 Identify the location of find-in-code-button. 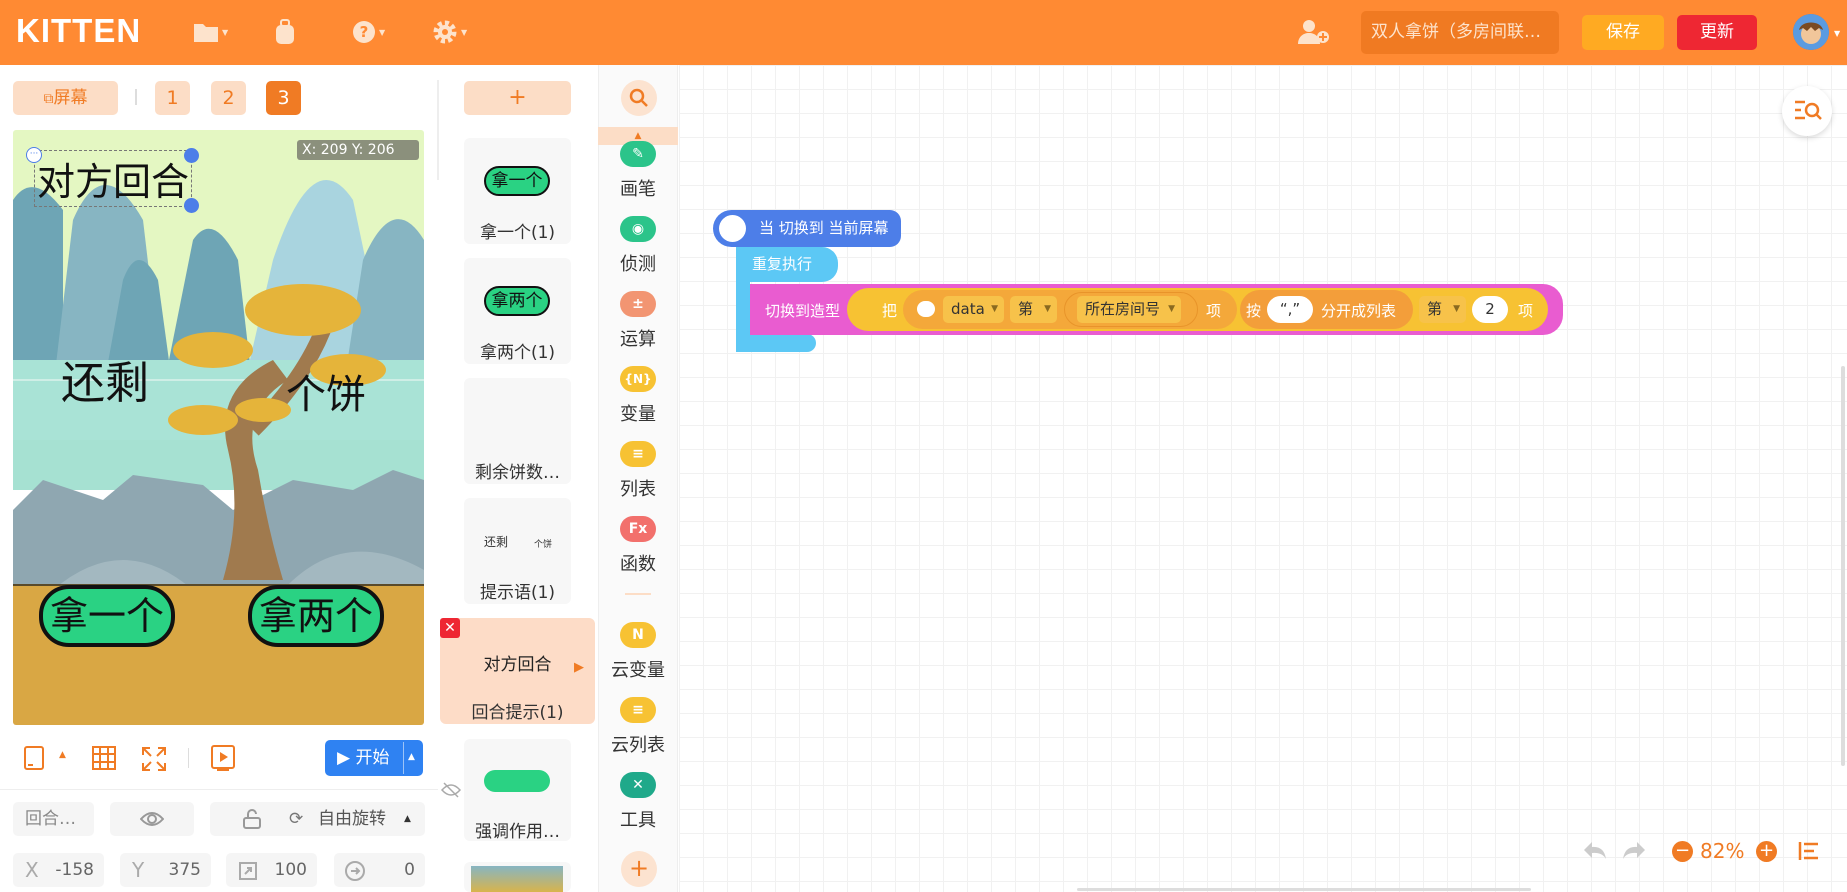
(1807, 111).